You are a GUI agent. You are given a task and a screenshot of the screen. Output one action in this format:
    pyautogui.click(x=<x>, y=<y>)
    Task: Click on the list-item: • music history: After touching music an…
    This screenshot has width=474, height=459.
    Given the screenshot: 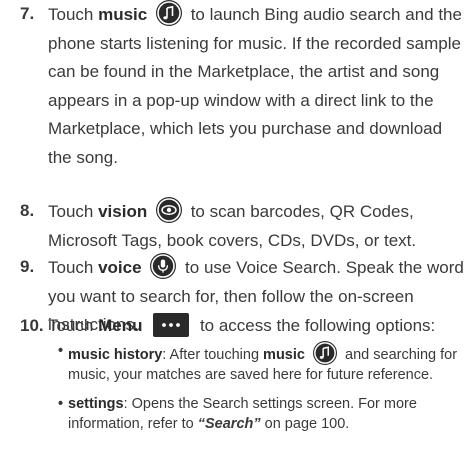 What is the action you would take?
    pyautogui.click(x=263, y=363)
    